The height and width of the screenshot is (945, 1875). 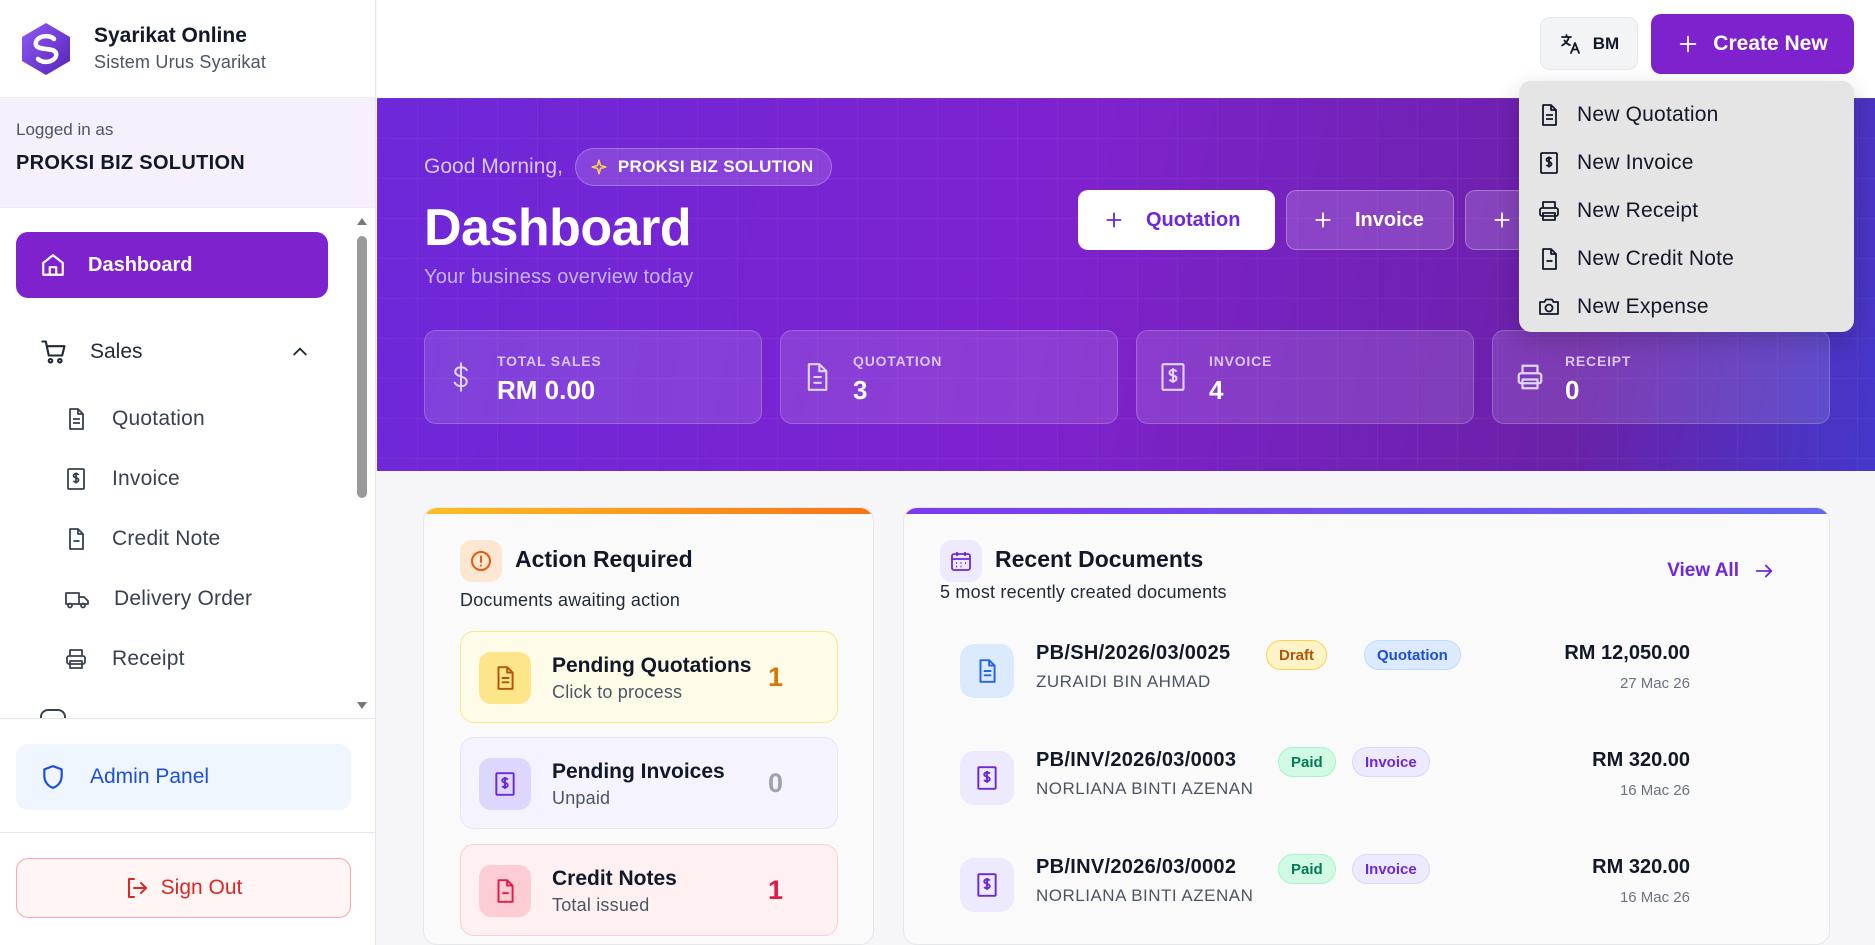 What do you see at coordinates (460, 377) in the screenshot?
I see `dollar-icon` at bounding box center [460, 377].